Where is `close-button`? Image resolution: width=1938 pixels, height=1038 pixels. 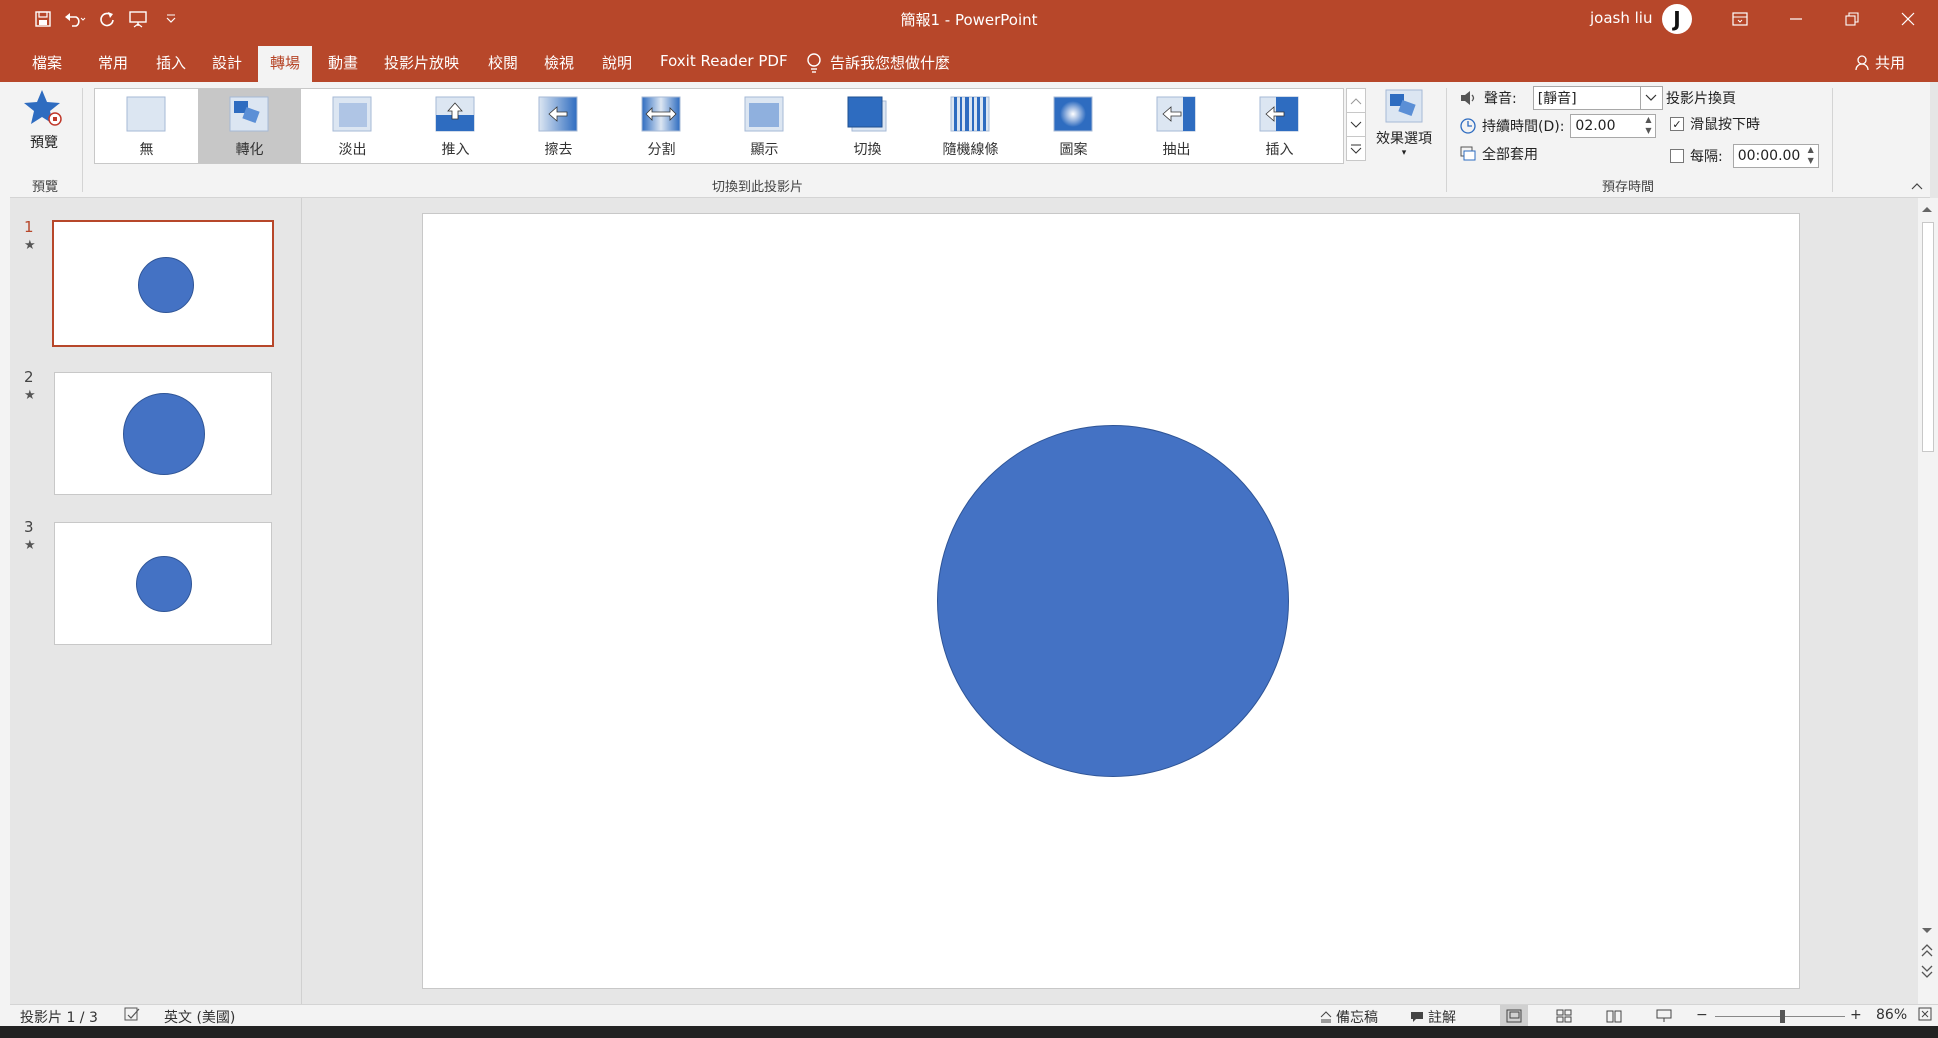
close-button is located at coordinates (1908, 19).